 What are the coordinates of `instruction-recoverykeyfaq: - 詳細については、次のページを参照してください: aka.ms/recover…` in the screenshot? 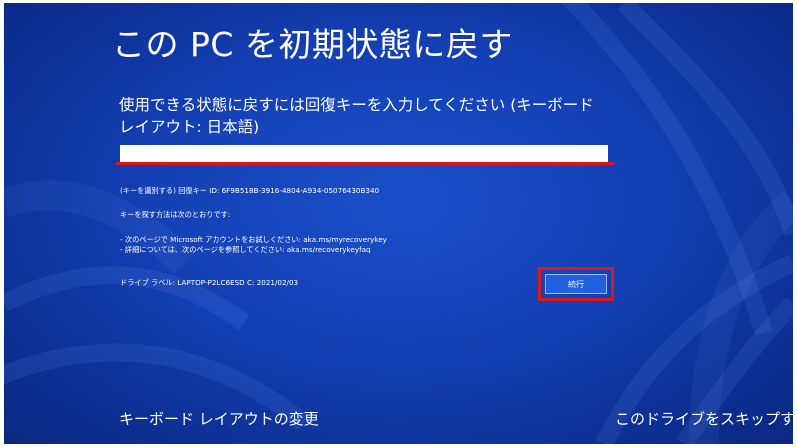 It's located at (245, 249).